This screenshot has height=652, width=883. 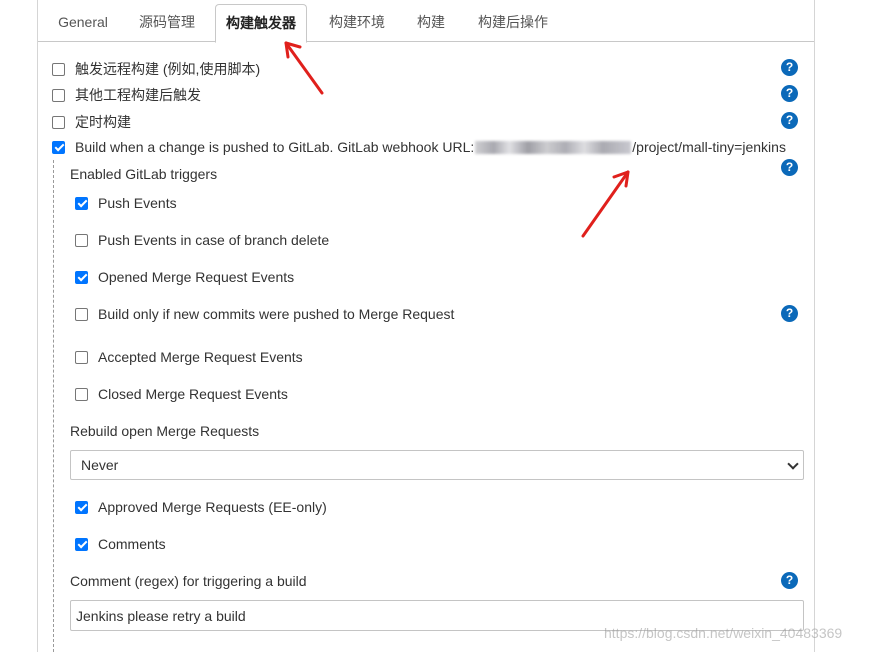 I want to click on comment-regex-label: Comment (regex) for triggering a build, so click(x=188, y=581).